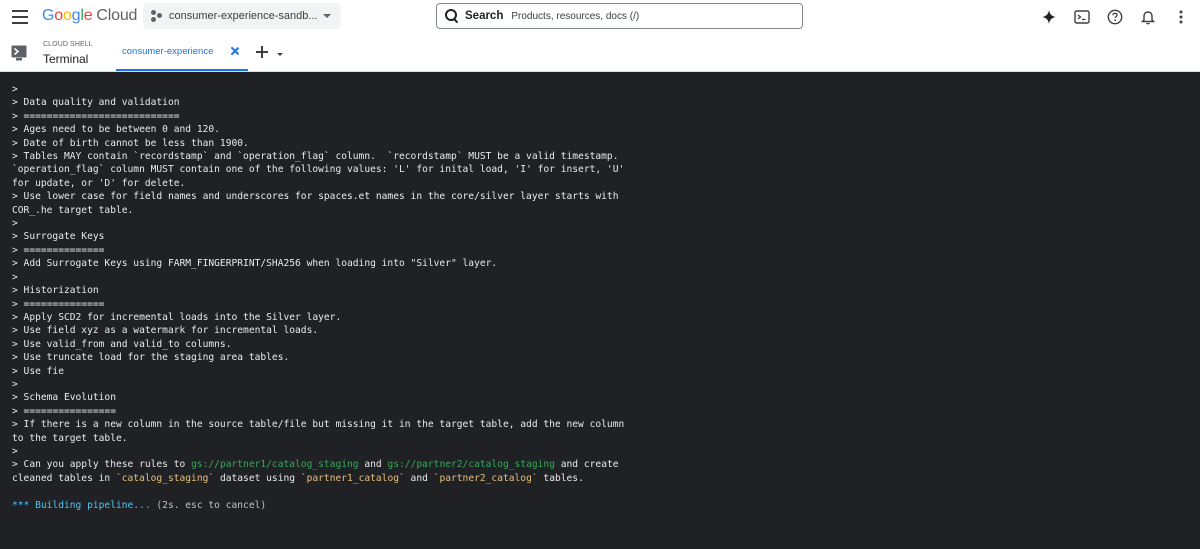  I want to click on search-label: Search, so click(484, 16).